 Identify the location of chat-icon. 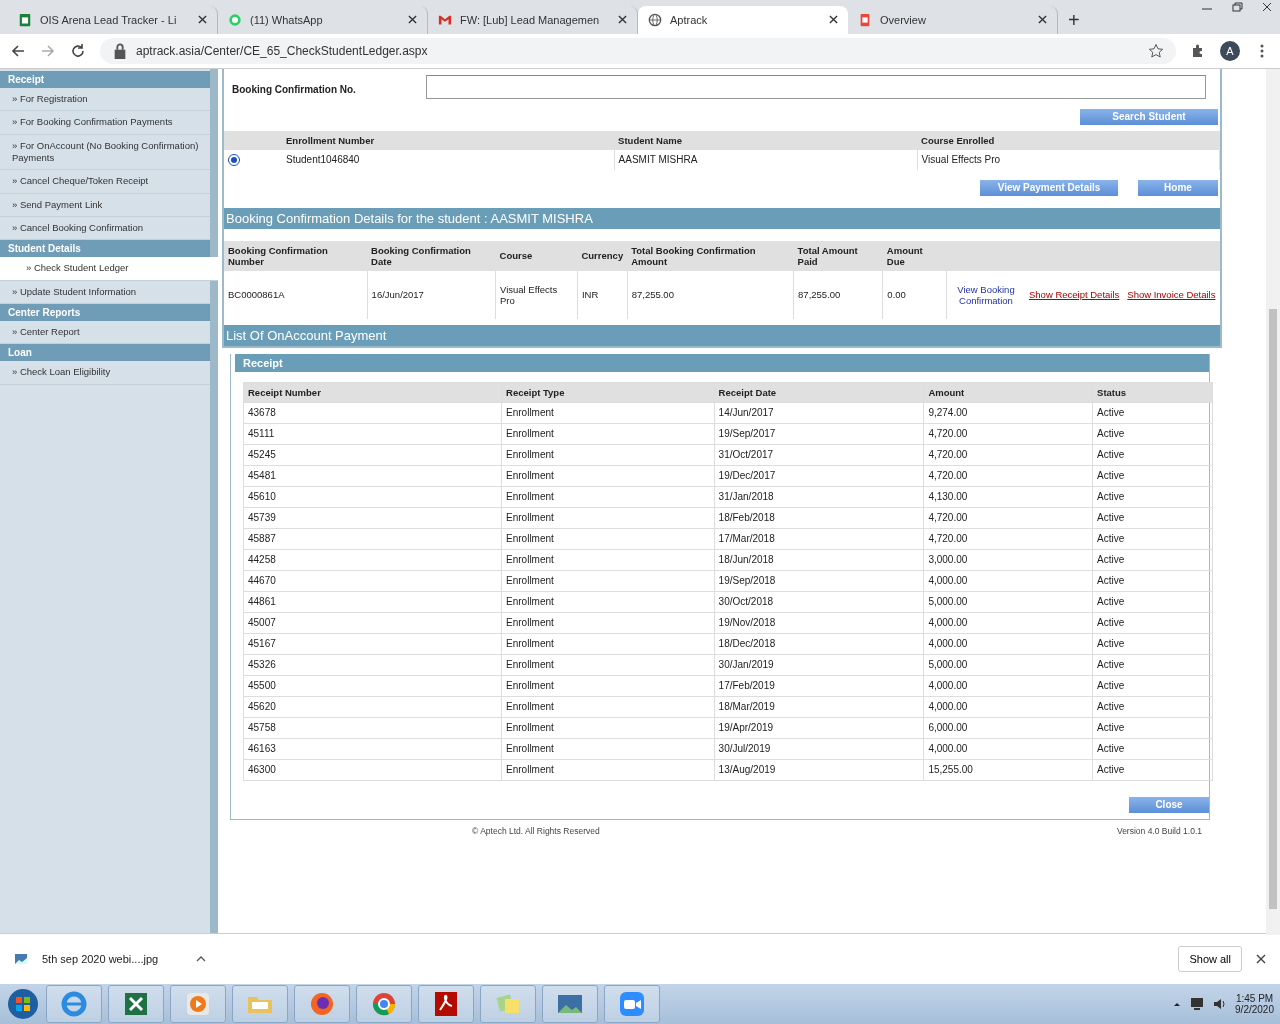
(235, 19).